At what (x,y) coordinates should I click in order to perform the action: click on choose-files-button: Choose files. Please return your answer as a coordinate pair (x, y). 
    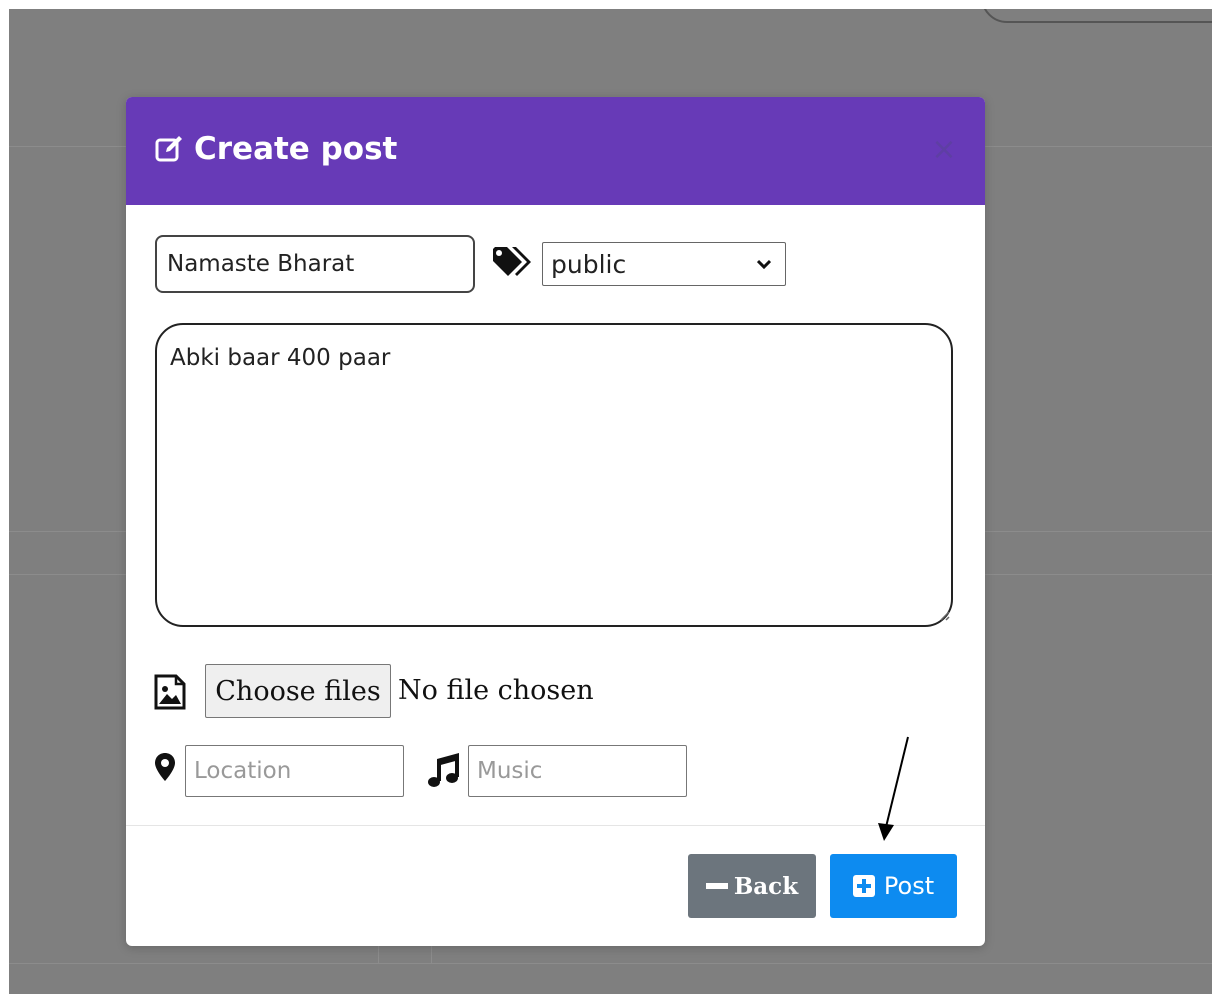
    Looking at the image, I should click on (298, 691).